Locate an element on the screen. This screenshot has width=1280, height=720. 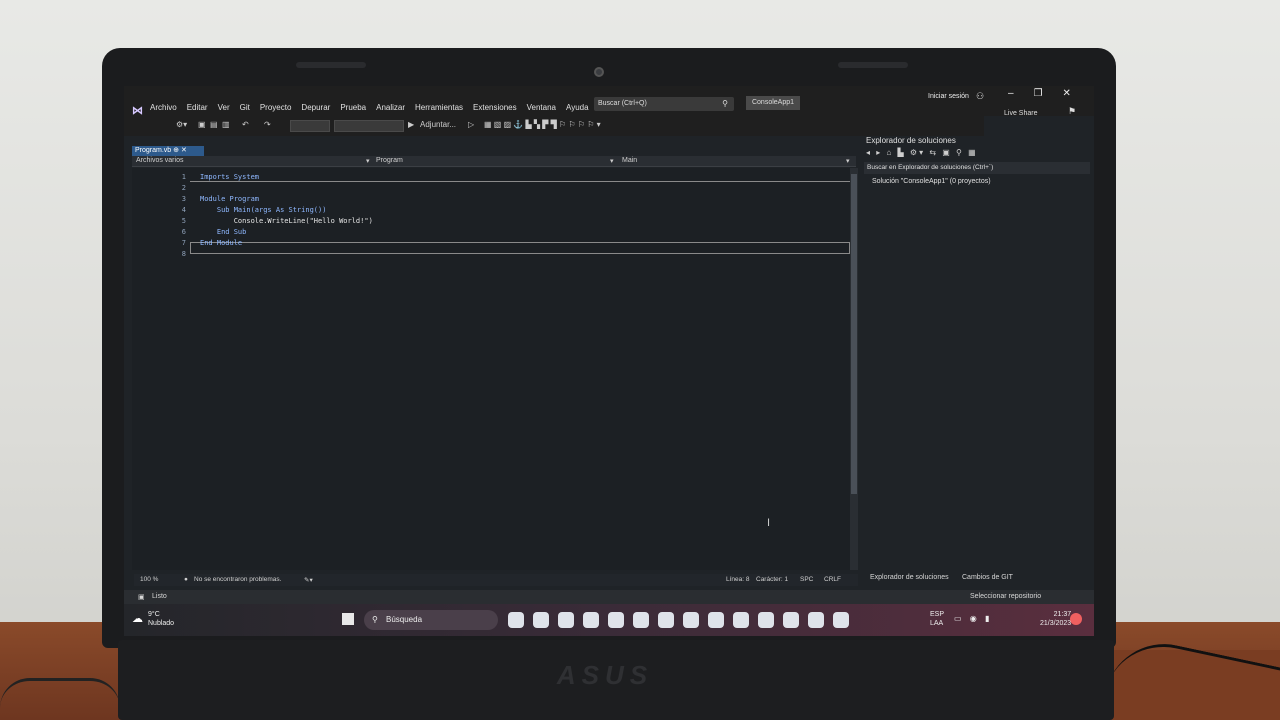
taskbar-search: ⚲ Búsqueda is located at coordinates (431, 620).